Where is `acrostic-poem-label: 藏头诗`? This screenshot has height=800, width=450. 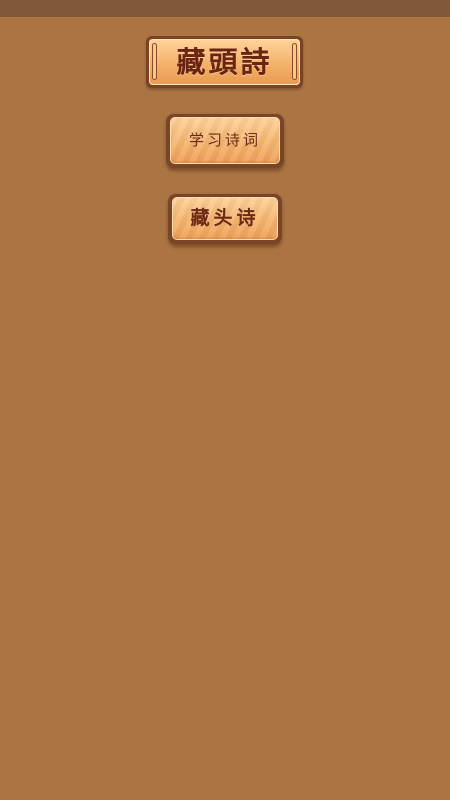
acrostic-poem-label: 藏头诗 is located at coordinates (225, 218).